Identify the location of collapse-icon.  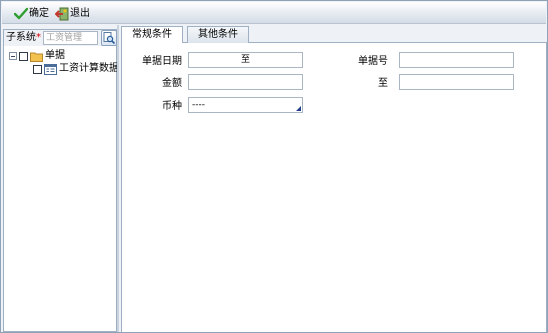
(13, 56).